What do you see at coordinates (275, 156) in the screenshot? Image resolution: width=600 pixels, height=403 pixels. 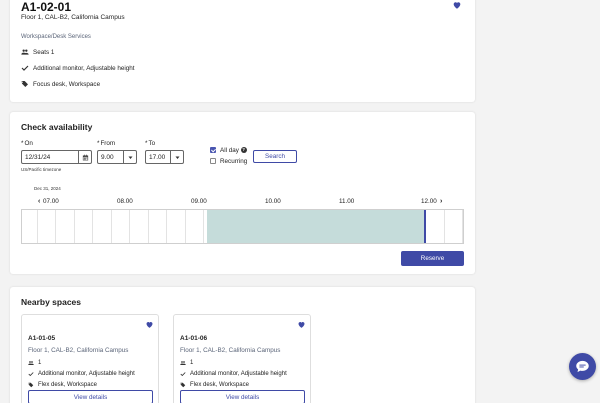 I see `search-button: Search` at bounding box center [275, 156].